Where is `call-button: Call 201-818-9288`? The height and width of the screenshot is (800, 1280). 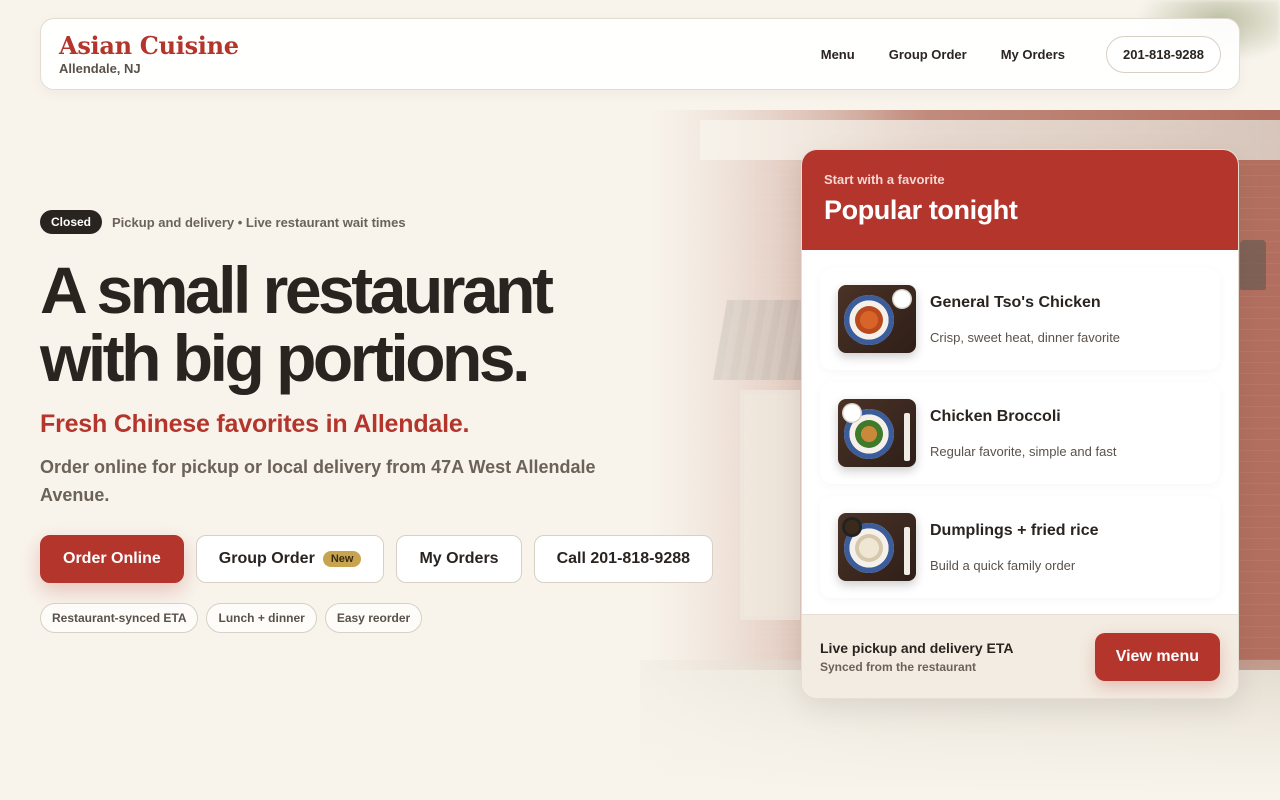 call-button: Call 201-818-9288 is located at coordinates (623, 559).